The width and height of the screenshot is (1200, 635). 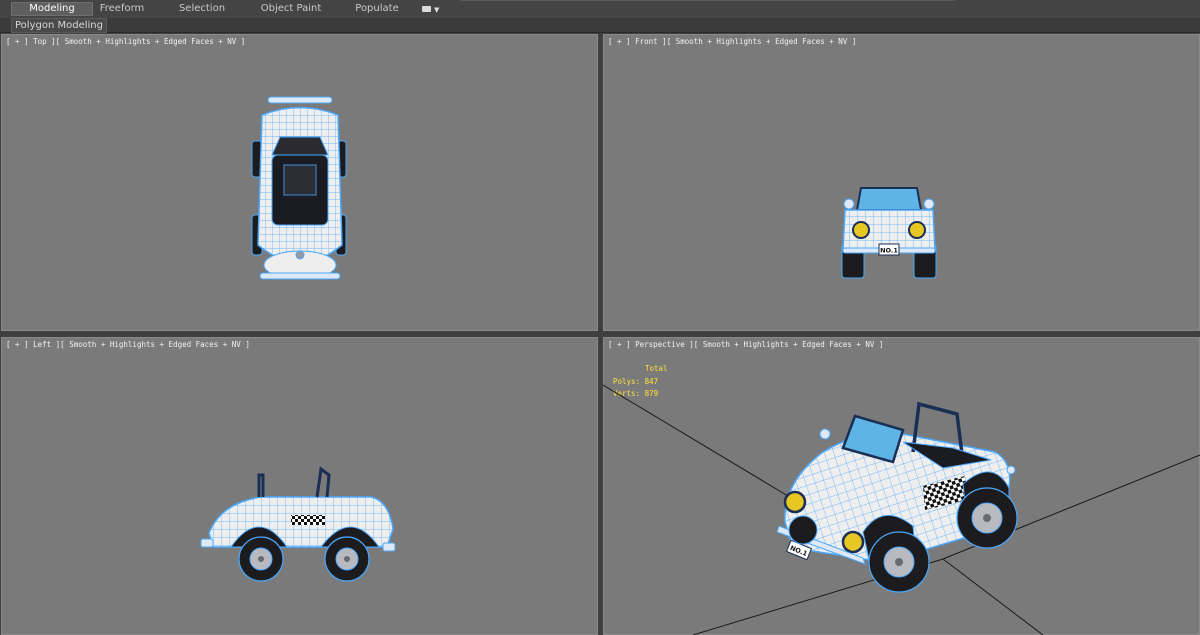 What do you see at coordinates (59, 25) in the screenshot?
I see `panel-title-polygon-modeling: Polygon Modeling` at bounding box center [59, 25].